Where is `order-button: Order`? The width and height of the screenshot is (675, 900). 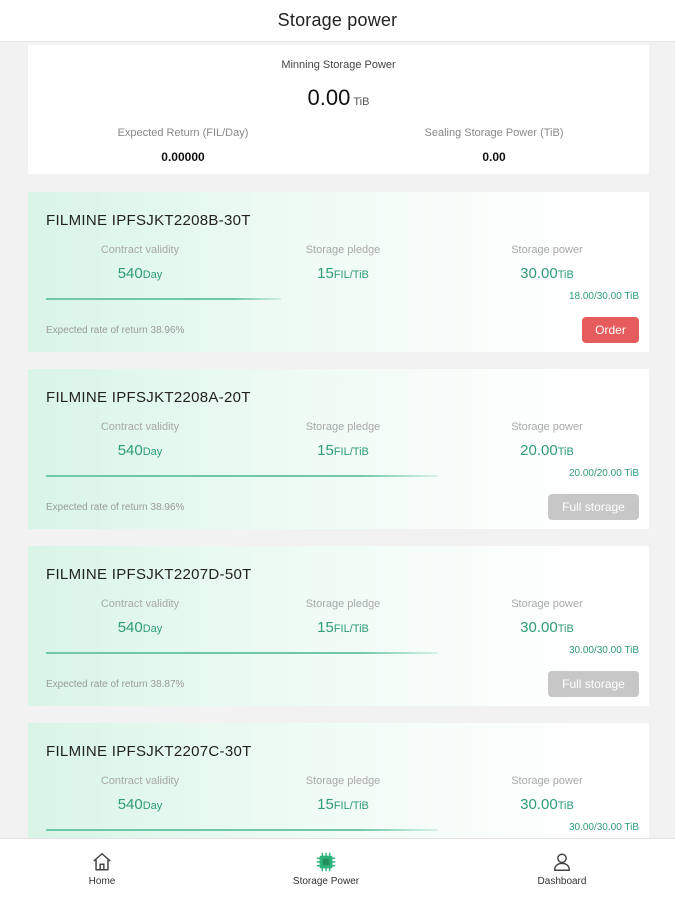 order-button: Order is located at coordinates (610, 330).